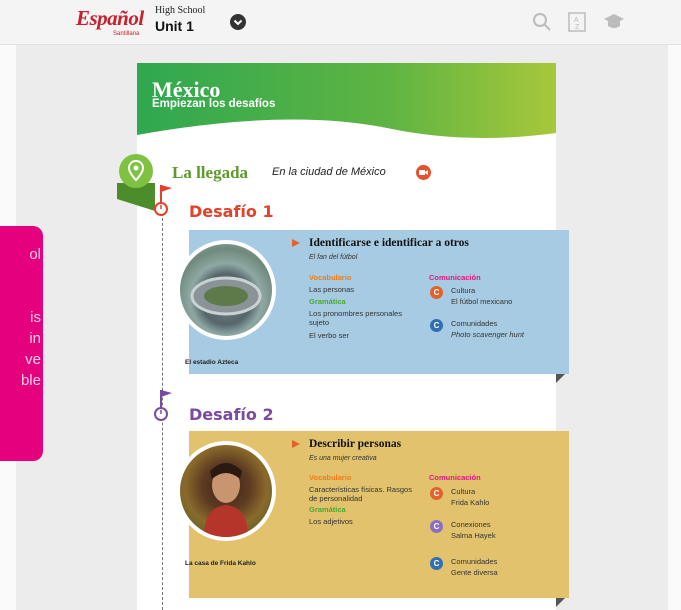 The width and height of the screenshot is (681, 610). What do you see at coordinates (423, 172) in the screenshot?
I see `video-camera-icon` at bounding box center [423, 172].